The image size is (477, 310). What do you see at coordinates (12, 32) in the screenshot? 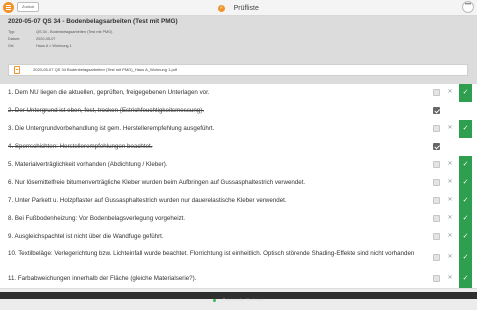
I see `meta-key: Typ:` at bounding box center [12, 32].